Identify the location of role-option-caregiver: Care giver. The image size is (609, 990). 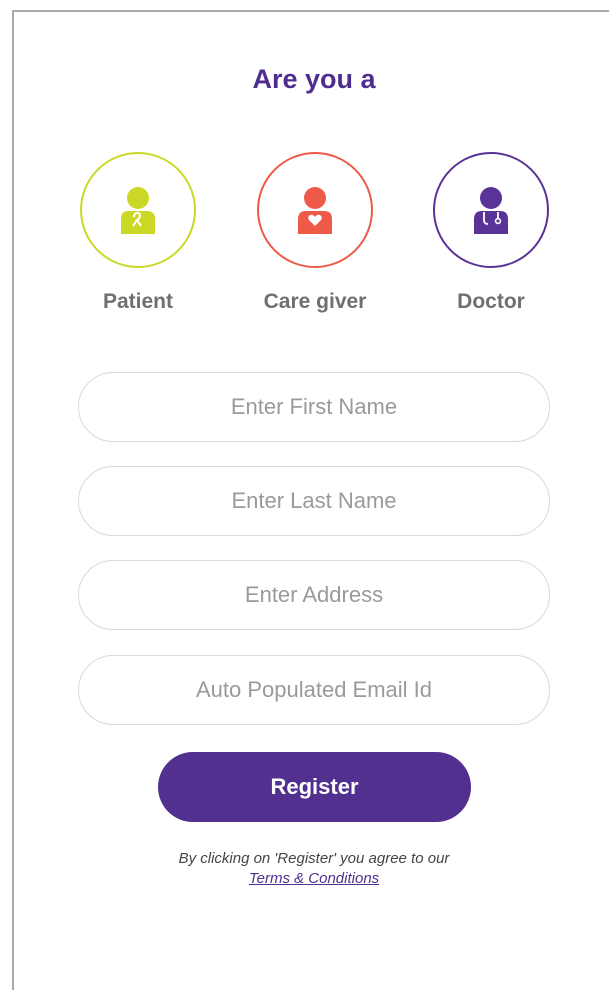
(315, 233).